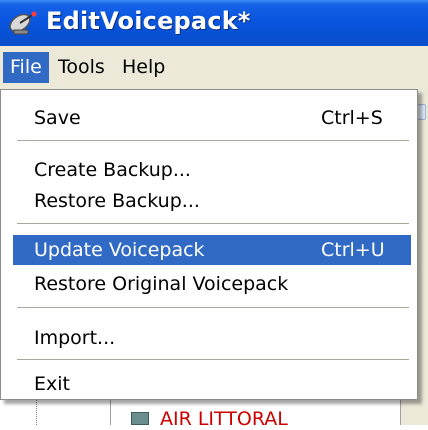  What do you see at coordinates (143, 67) in the screenshot?
I see `menu-help: Help` at bounding box center [143, 67].